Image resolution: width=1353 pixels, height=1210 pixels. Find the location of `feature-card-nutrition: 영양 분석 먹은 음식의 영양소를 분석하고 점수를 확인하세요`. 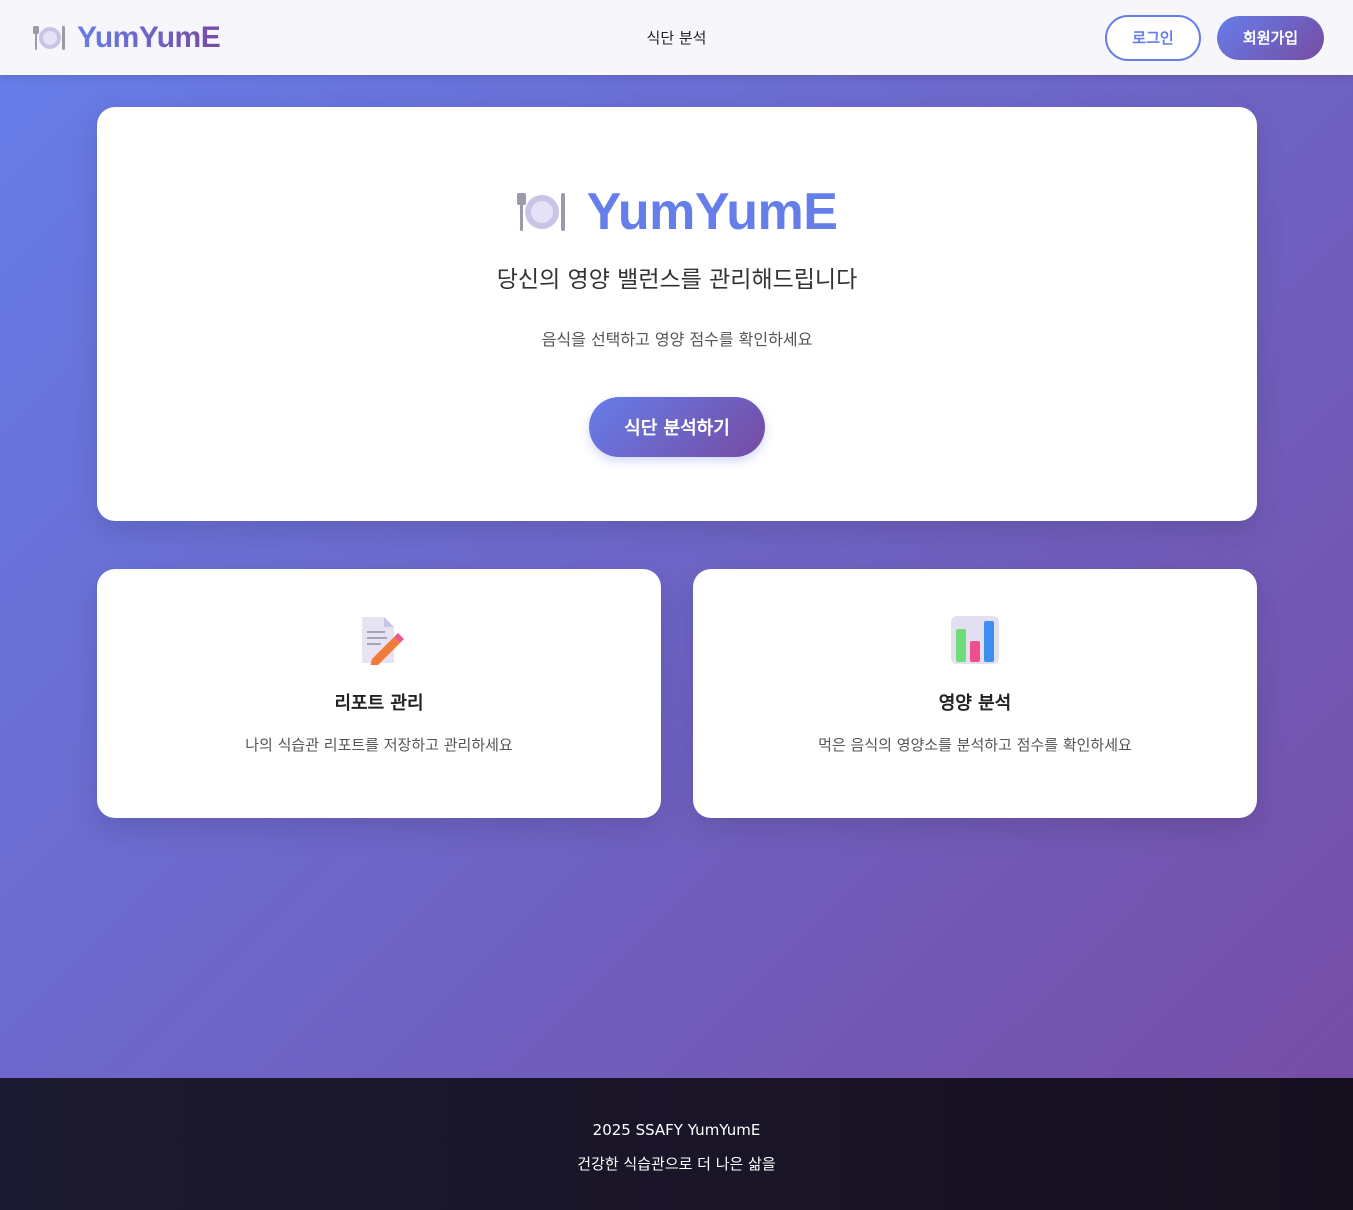

feature-card-nutrition: 영양 분석 먹은 음식의 영양소를 분석하고 점수를 확인하세요 is located at coordinates (975, 693).